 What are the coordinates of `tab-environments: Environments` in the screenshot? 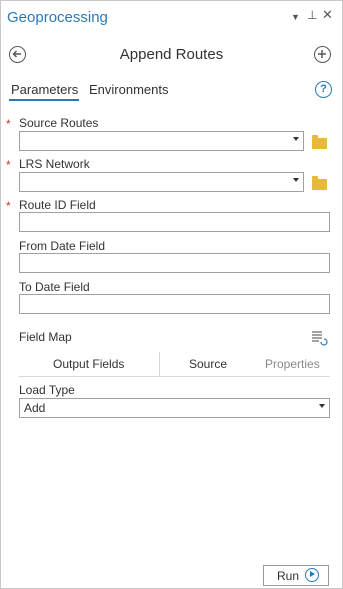 It's located at (128, 89).